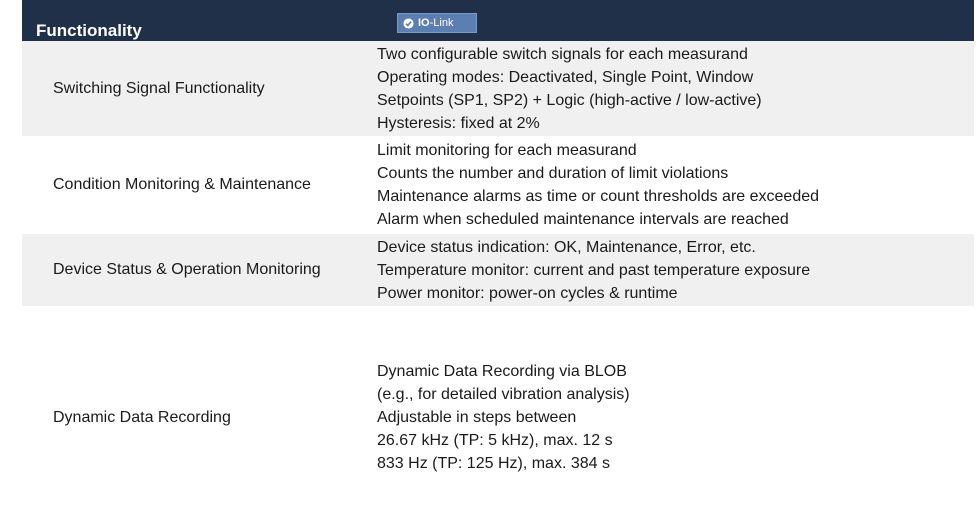 The width and height of the screenshot is (977, 527). Describe the element at coordinates (493, 463) in the screenshot. I see `description-line: 833 Hz (TP: 125 Hz), max. 384 s` at that location.